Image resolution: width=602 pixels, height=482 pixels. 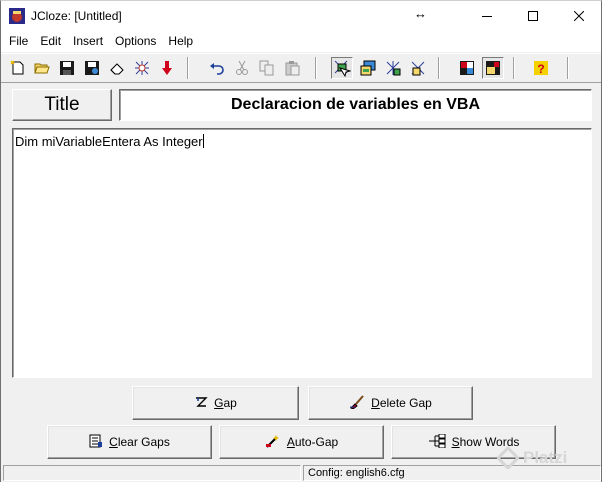 What do you see at coordinates (273, 442) in the screenshot?
I see `magic-wand-icon` at bounding box center [273, 442].